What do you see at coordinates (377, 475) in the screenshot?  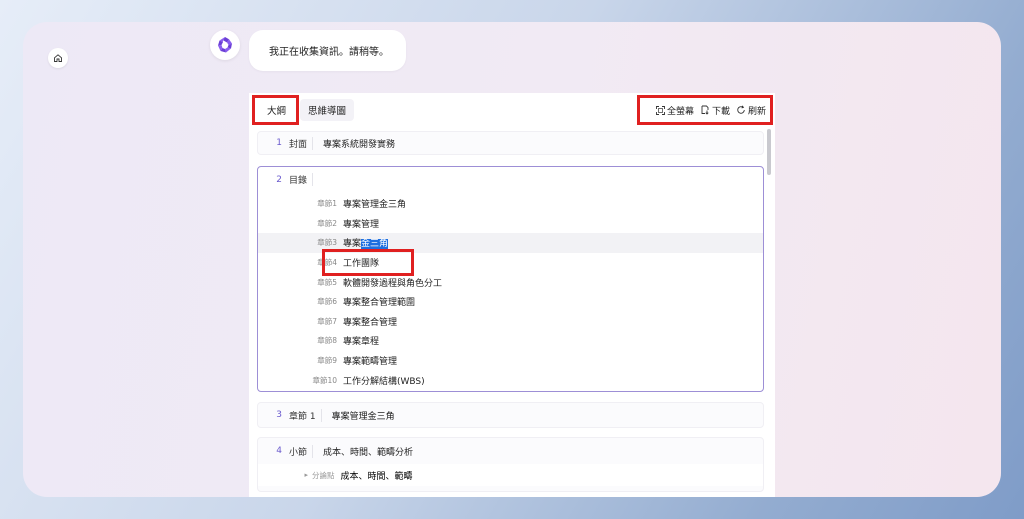 I see `sub-point-text: 成本、時間、範疇` at bounding box center [377, 475].